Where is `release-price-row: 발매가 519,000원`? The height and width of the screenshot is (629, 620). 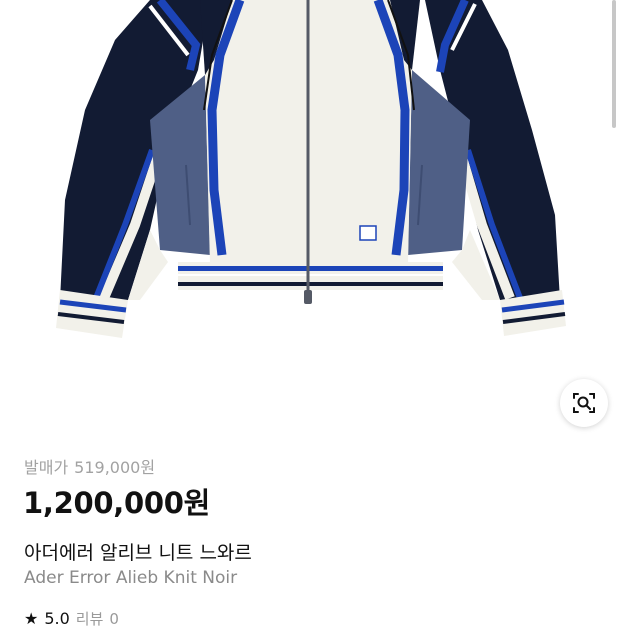 release-price-row: 발매가 519,000원 is located at coordinates (89, 466).